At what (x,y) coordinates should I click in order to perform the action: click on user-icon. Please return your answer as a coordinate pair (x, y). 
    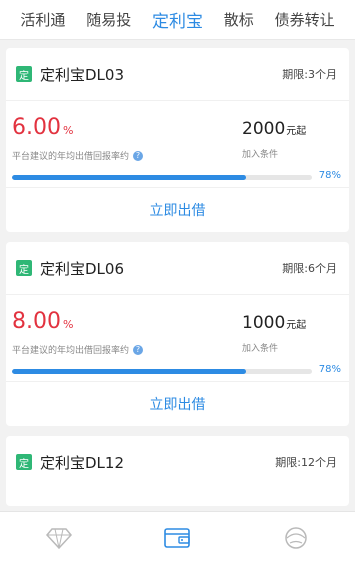
    Looking at the image, I should click on (296, 538).